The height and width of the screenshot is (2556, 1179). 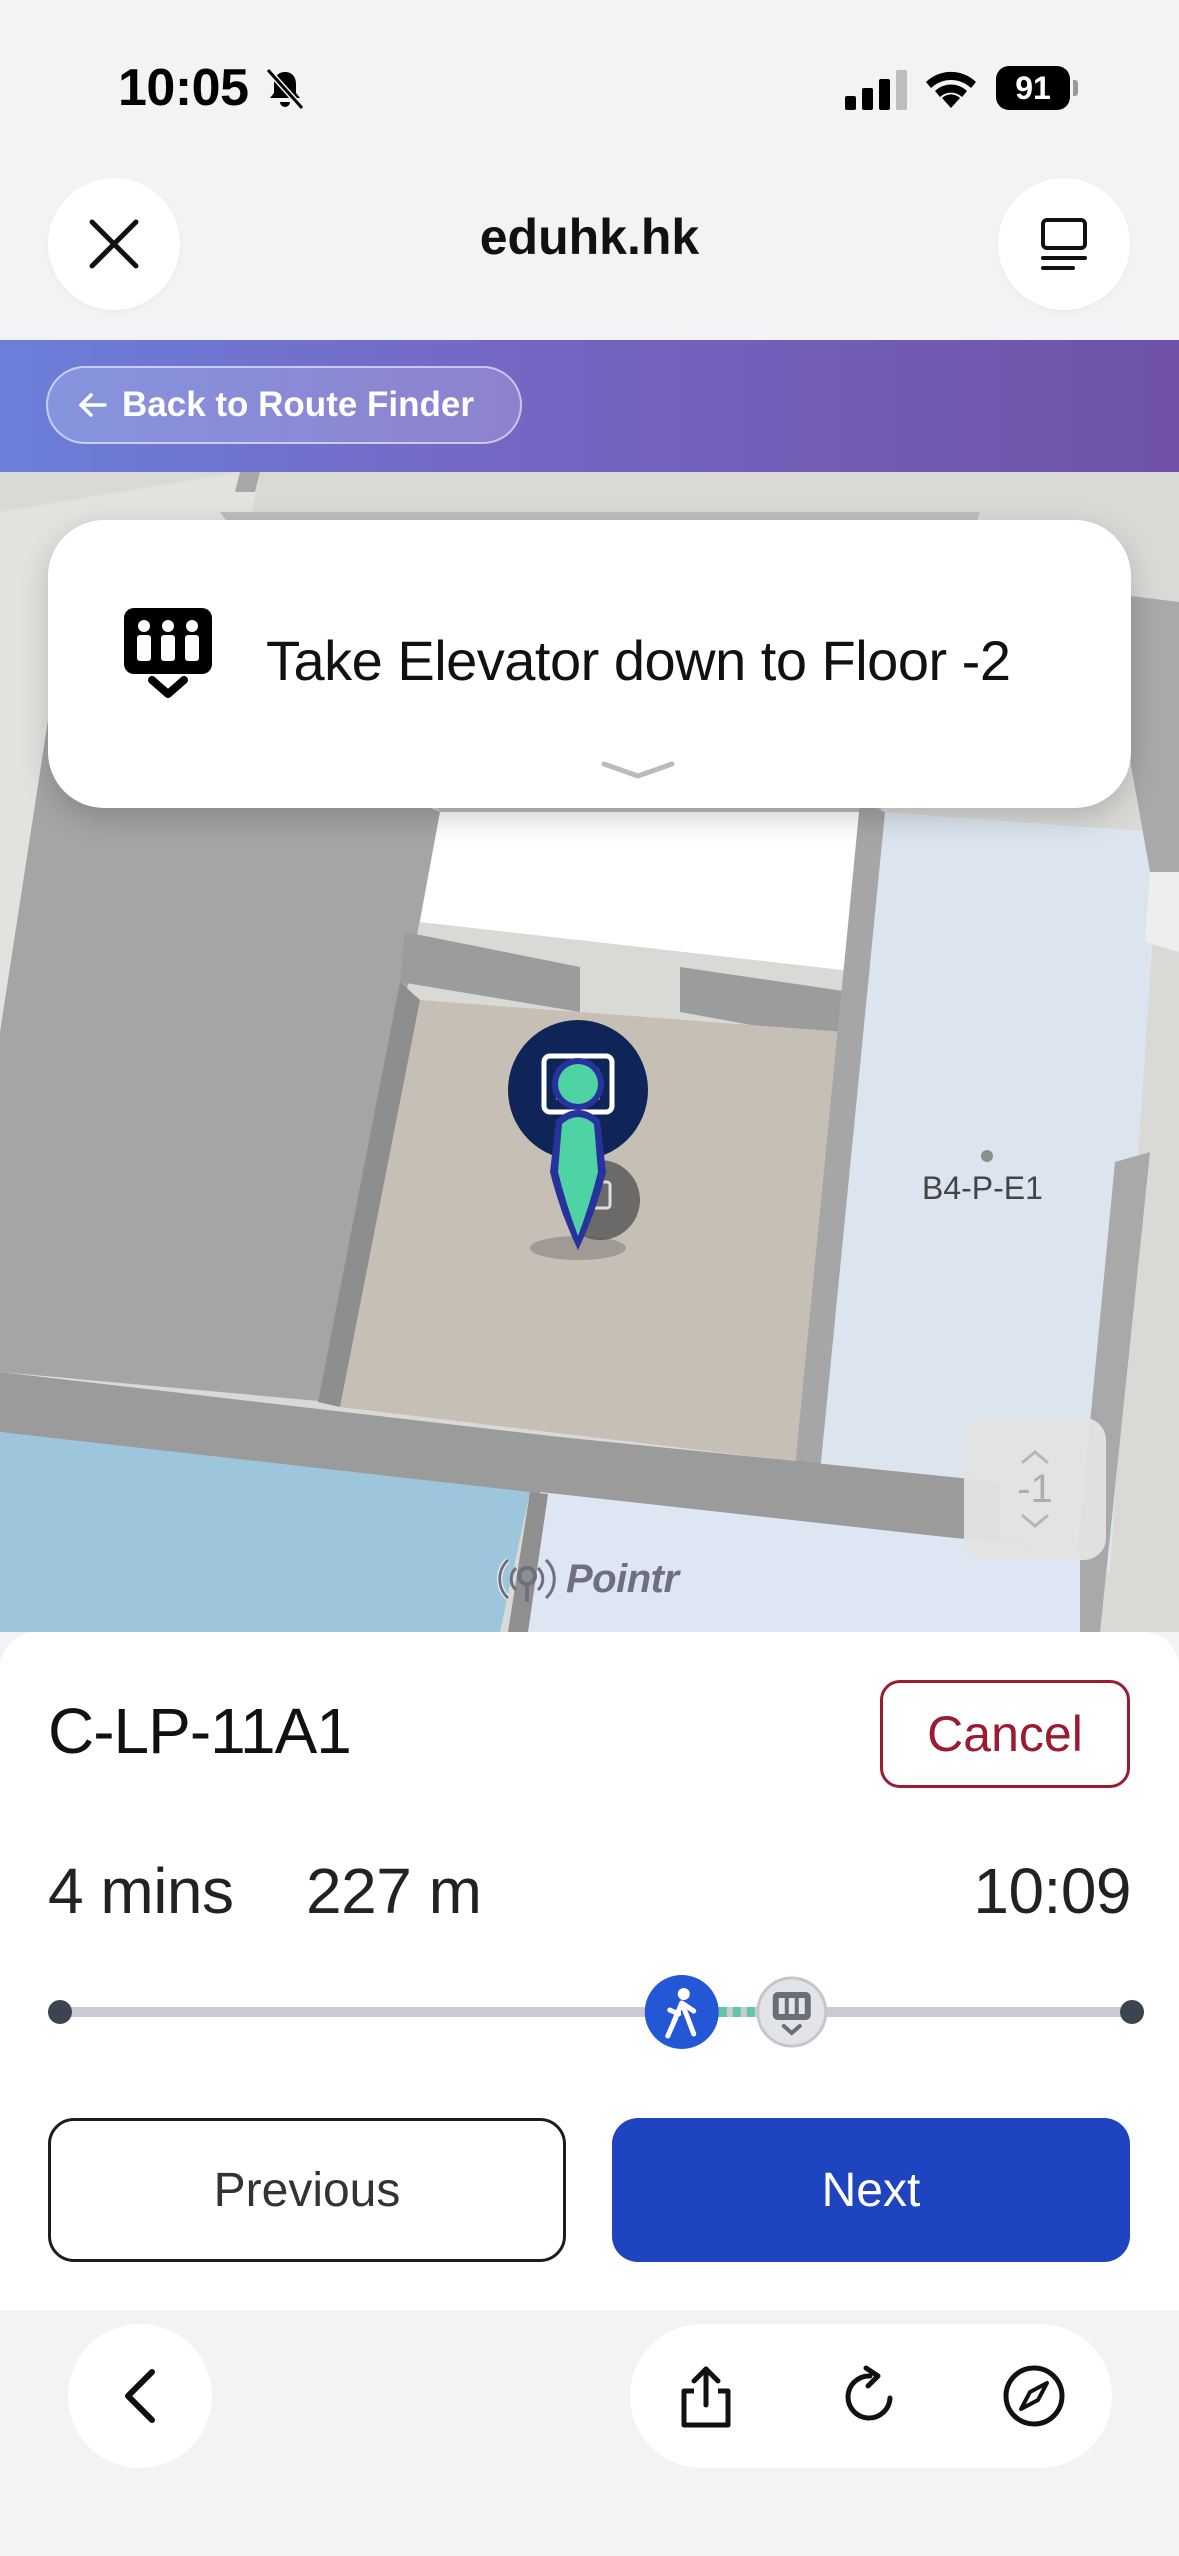 What do you see at coordinates (596, 2012) in the screenshot?
I see `route-progress` at bounding box center [596, 2012].